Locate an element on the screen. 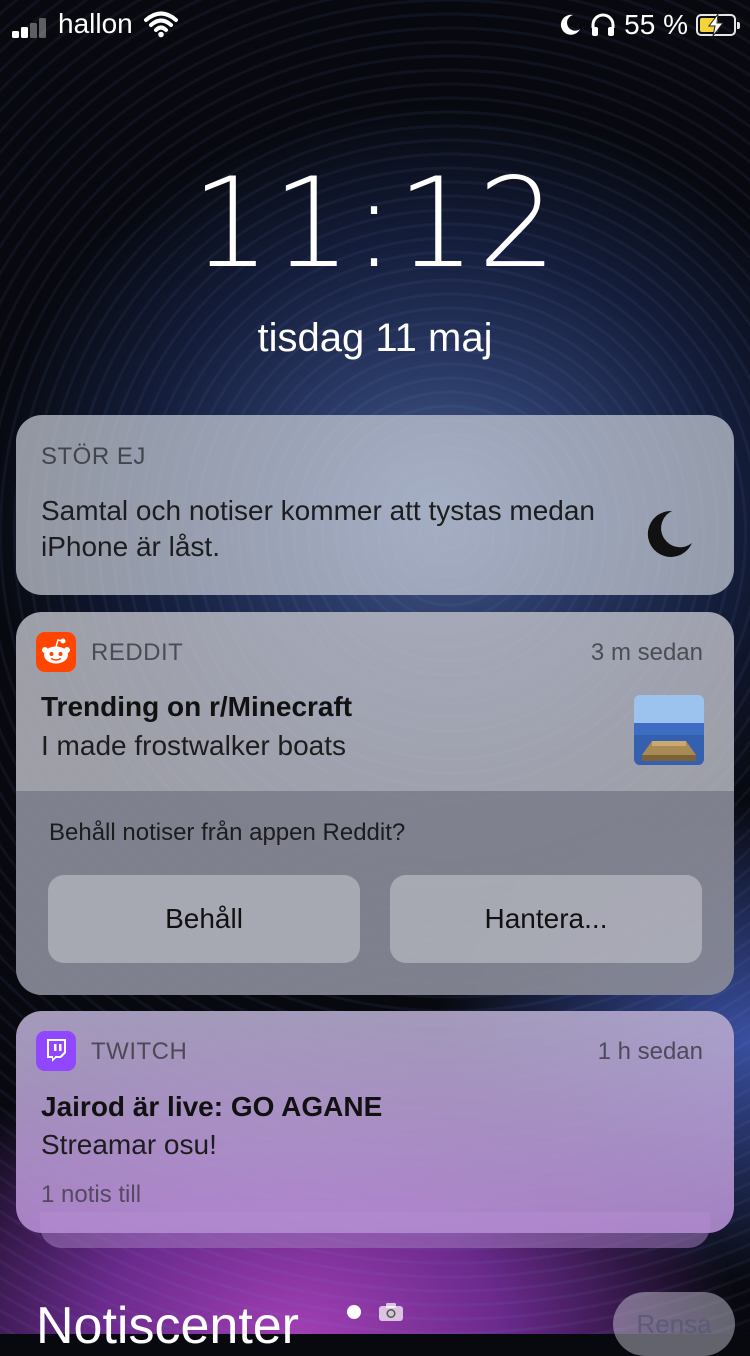  dnd-title: STÖR EJ is located at coordinates (93, 456).